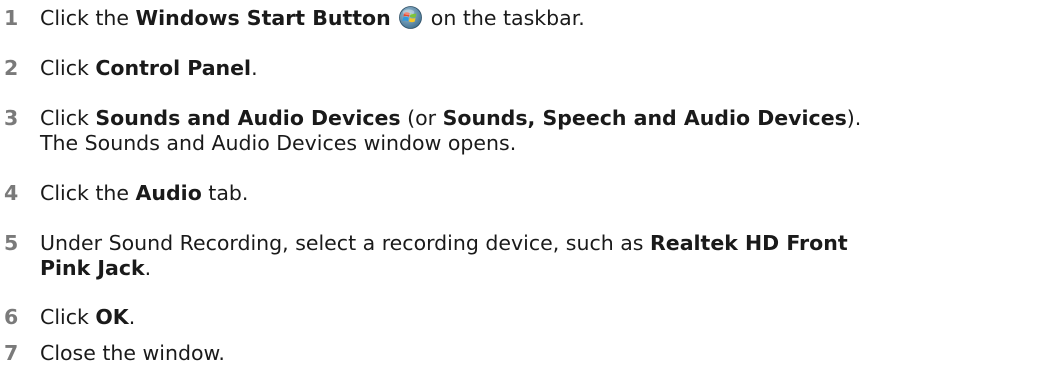  Describe the element at coordinates (11, 317) in the screenshot. I see `step-number: 6` at that location.